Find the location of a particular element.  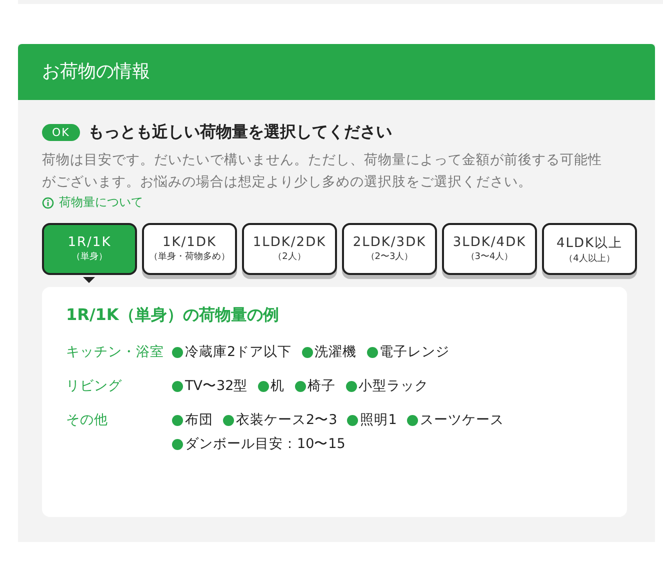

item-text: 布団 is located at coordinates (199, 420).